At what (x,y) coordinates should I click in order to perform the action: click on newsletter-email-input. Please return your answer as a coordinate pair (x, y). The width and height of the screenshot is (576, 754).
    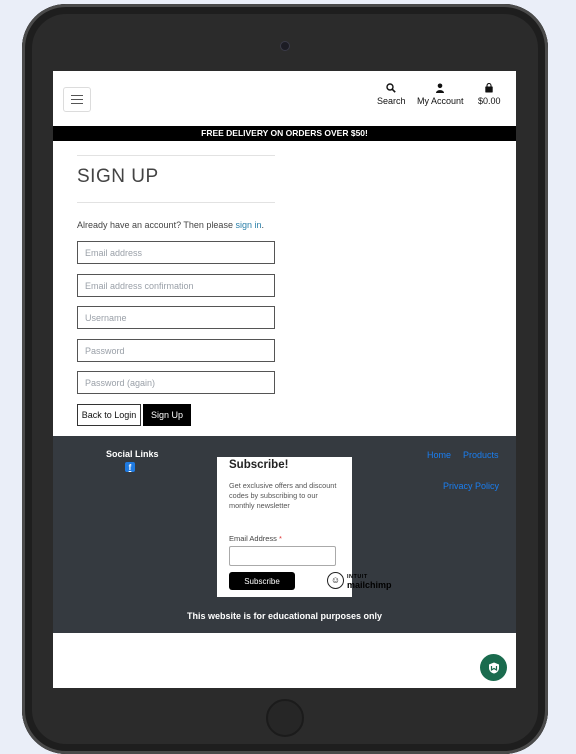
    Looking at the image, I should click on (282, 556).